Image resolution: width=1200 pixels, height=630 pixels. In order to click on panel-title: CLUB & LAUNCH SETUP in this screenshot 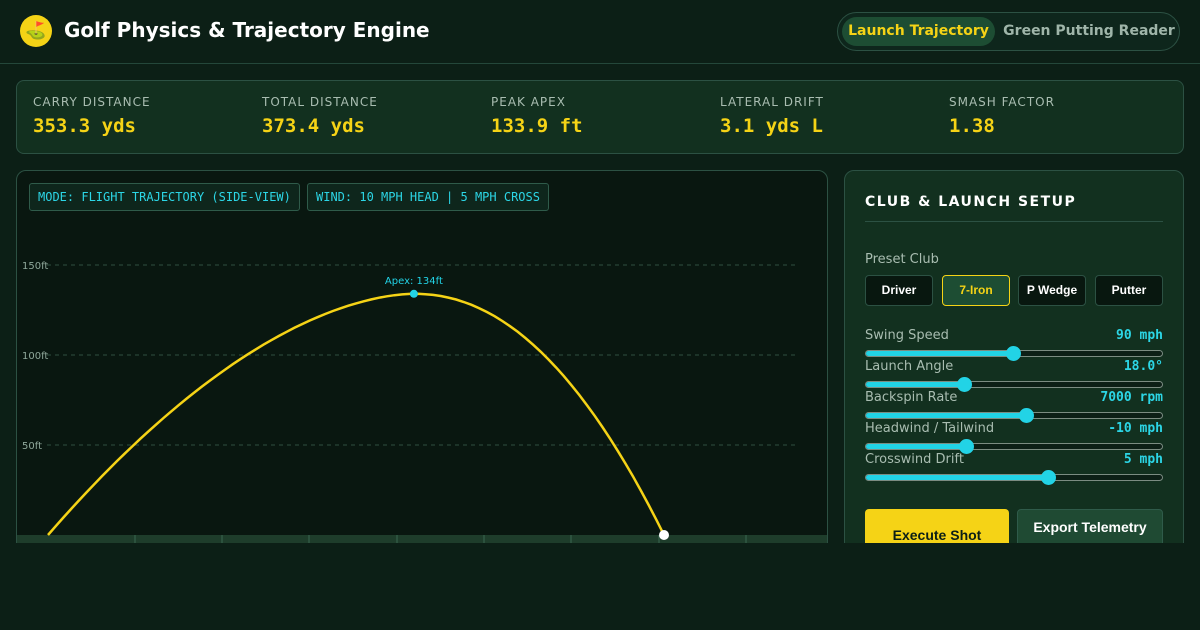, I will do `click(971, 202)`.